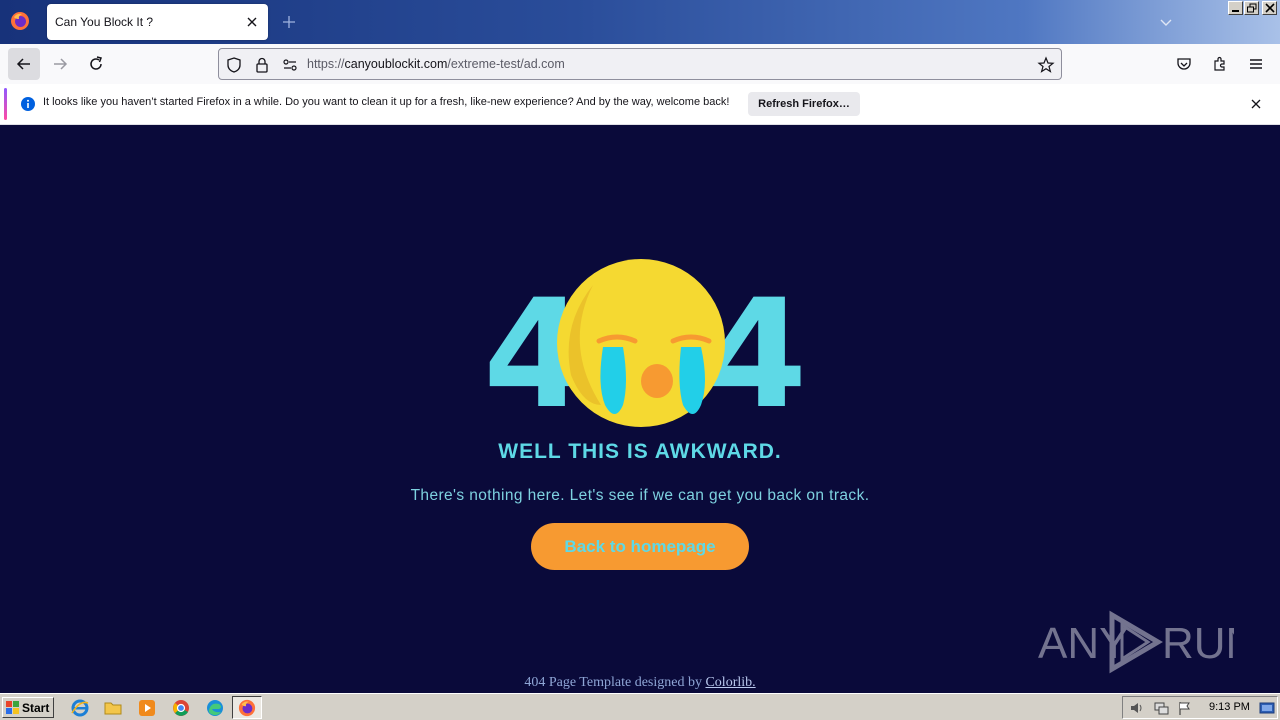 The image size is (1280, 720). What do you see at coordinates (640, 546) in the screenshot?
I see `back-to-homepage-button: Back to homepage` at bounding box center [640, 546].